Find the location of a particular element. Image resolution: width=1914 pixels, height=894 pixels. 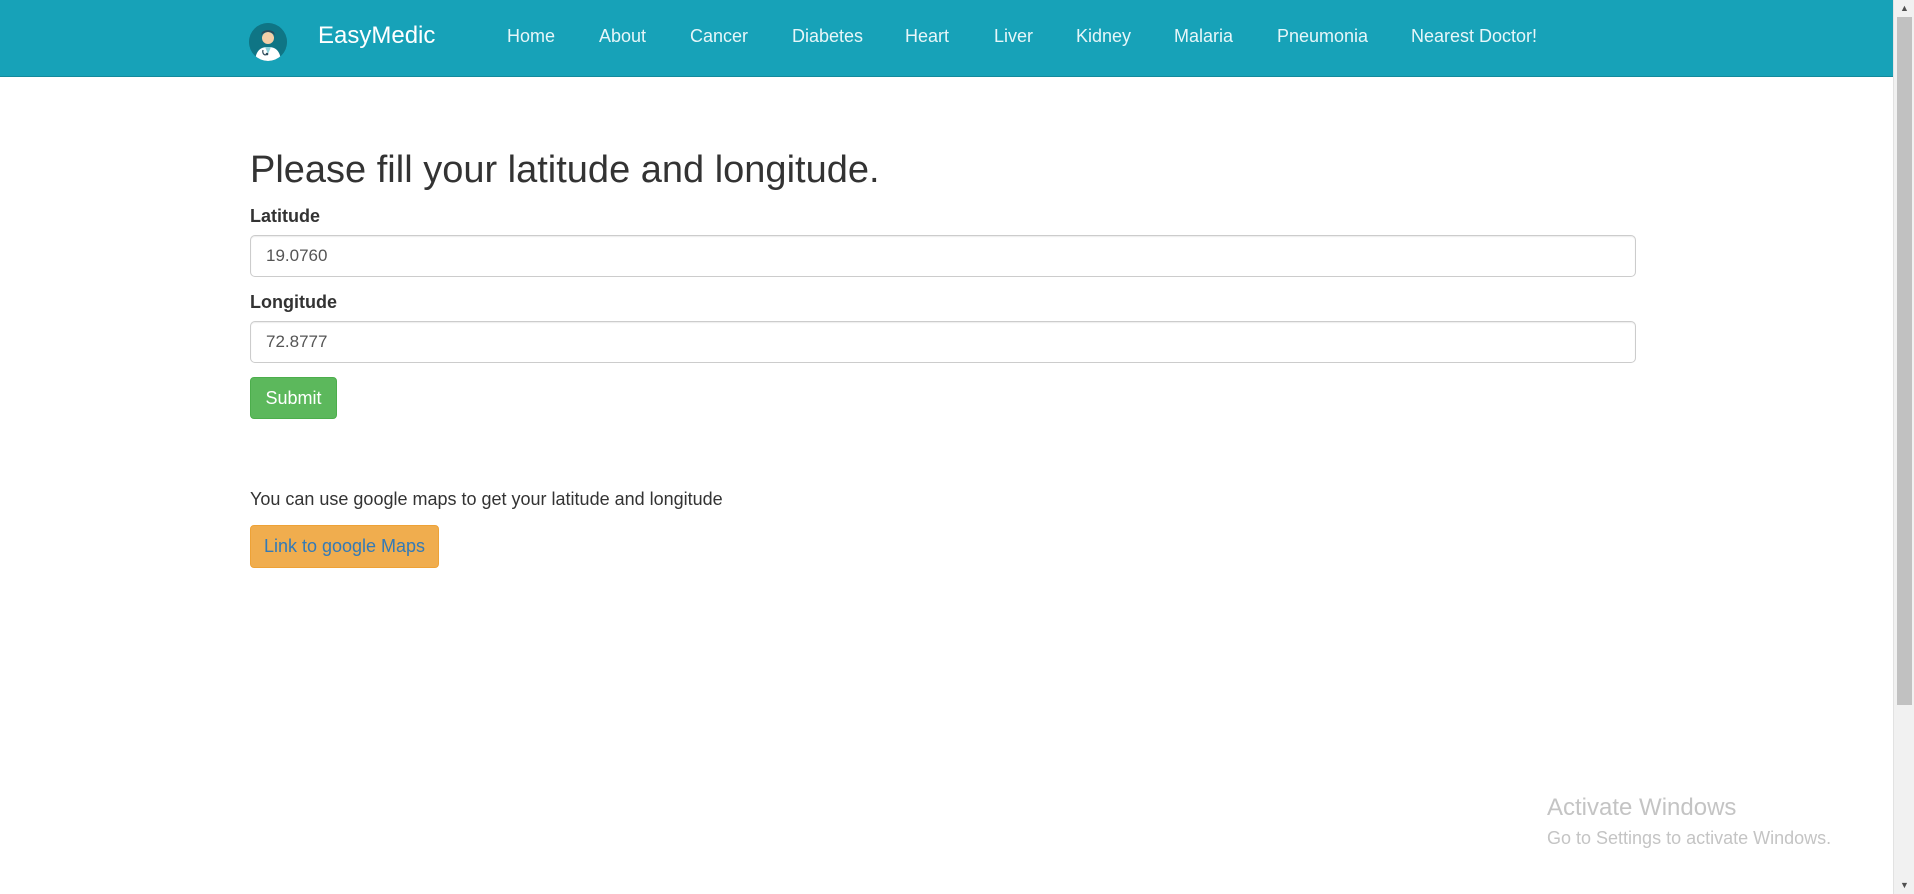

nav-link-about: About is located at coordinates (622, 36).